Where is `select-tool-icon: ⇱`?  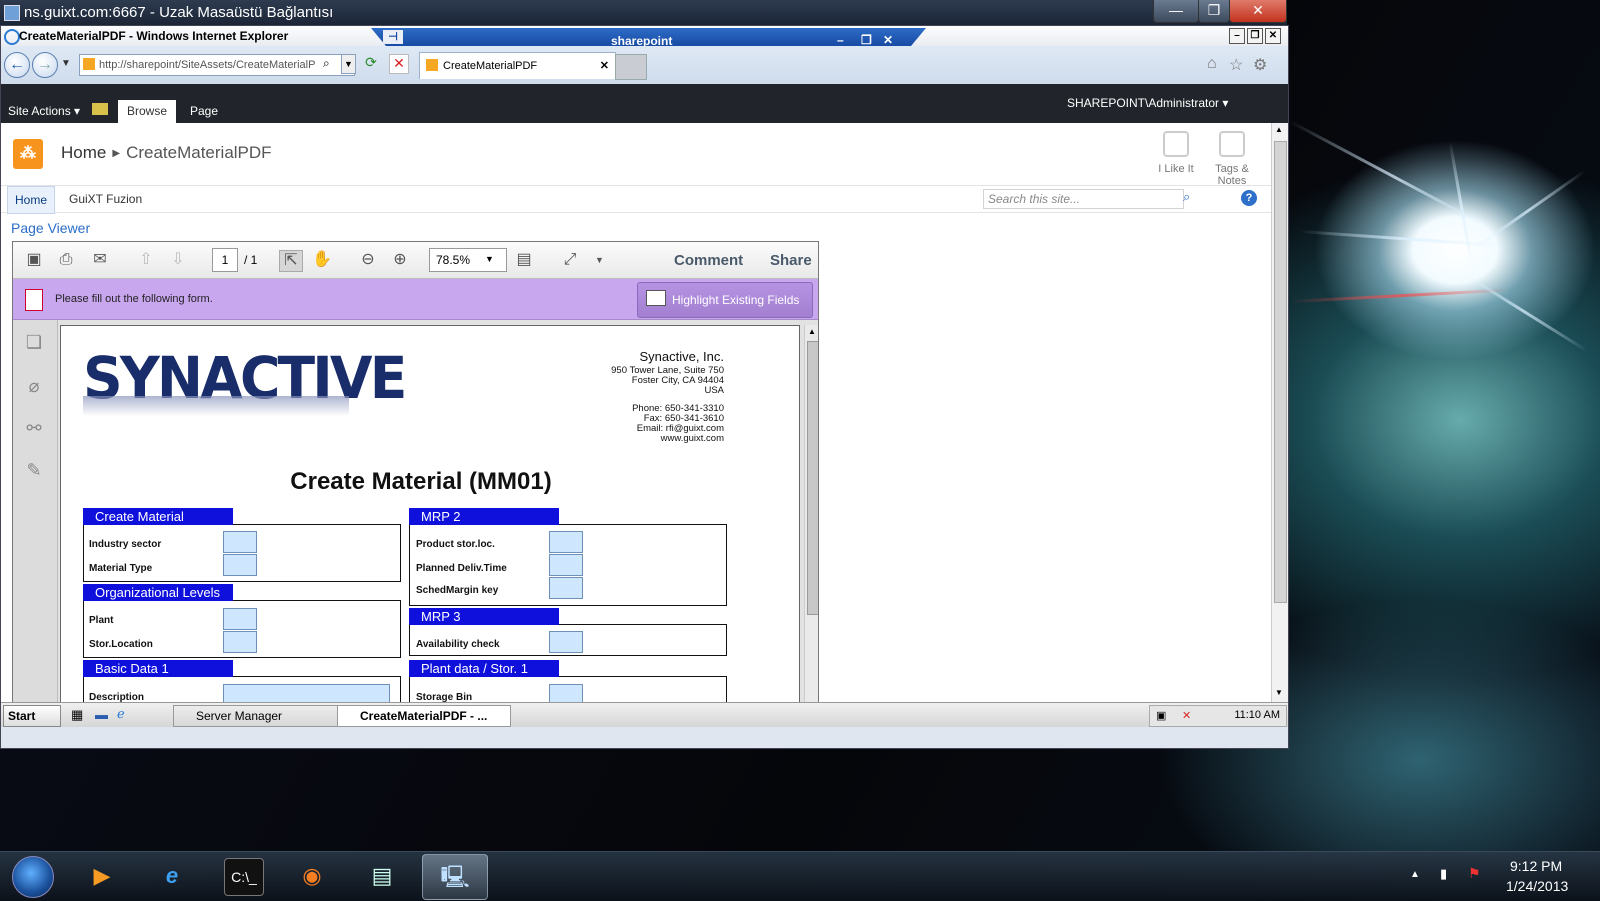
select-tool-icon: ⇱ is located at coordinates (291, 261).